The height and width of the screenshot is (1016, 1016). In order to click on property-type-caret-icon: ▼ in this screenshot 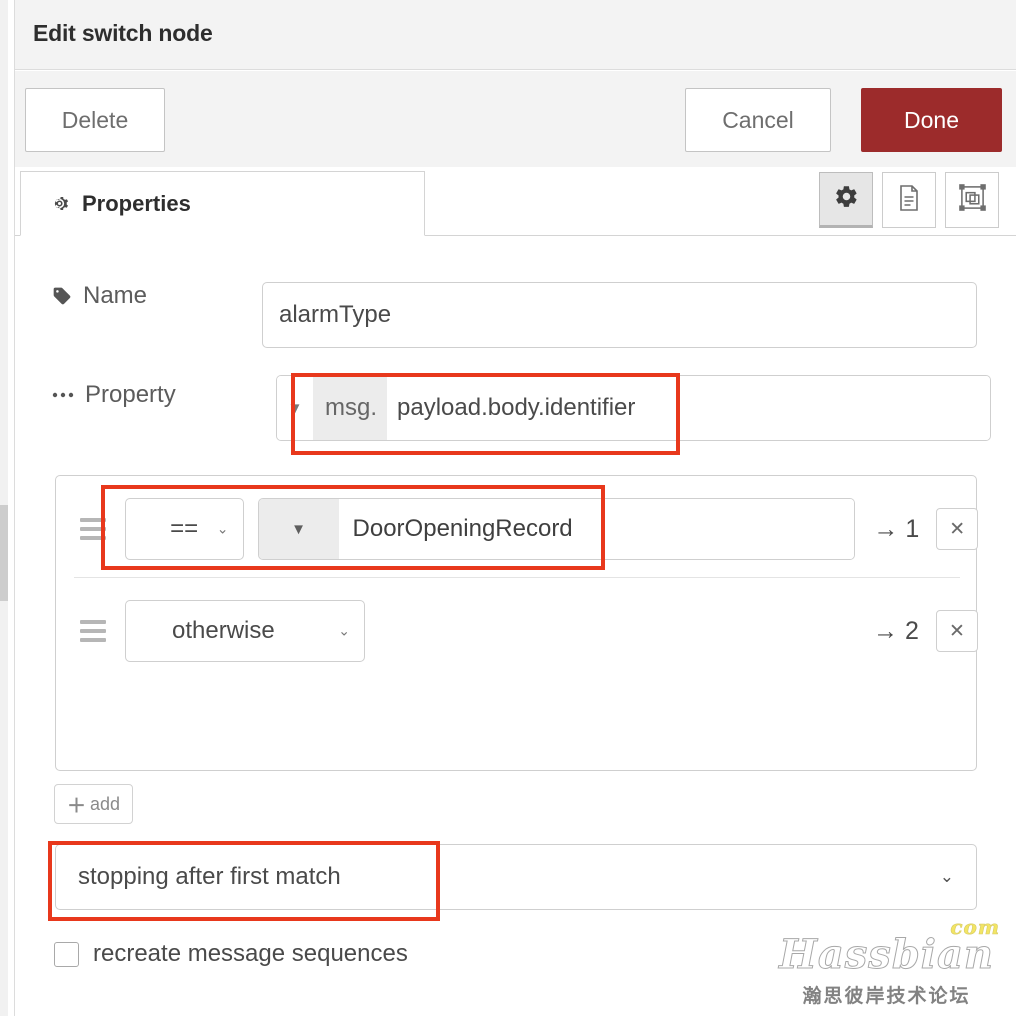, I will do `click(295, 408)`.